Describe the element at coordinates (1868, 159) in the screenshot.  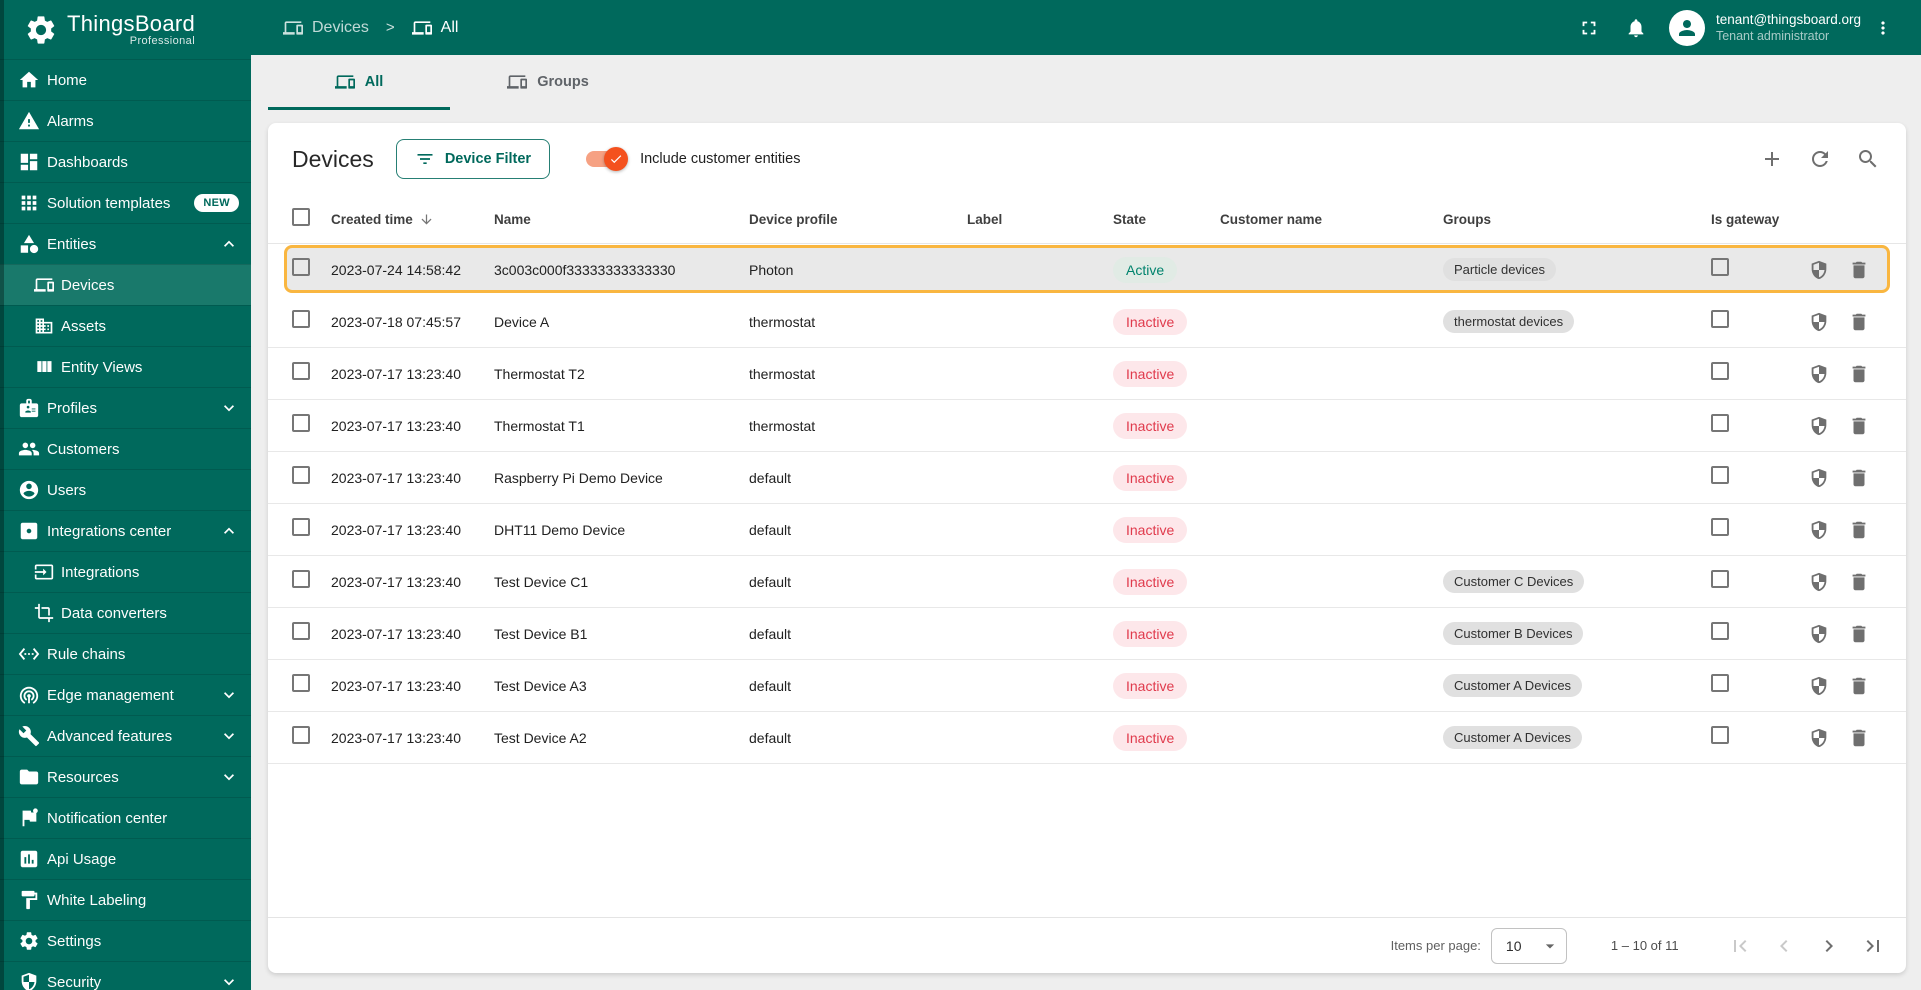
I see `search-button` at that location.